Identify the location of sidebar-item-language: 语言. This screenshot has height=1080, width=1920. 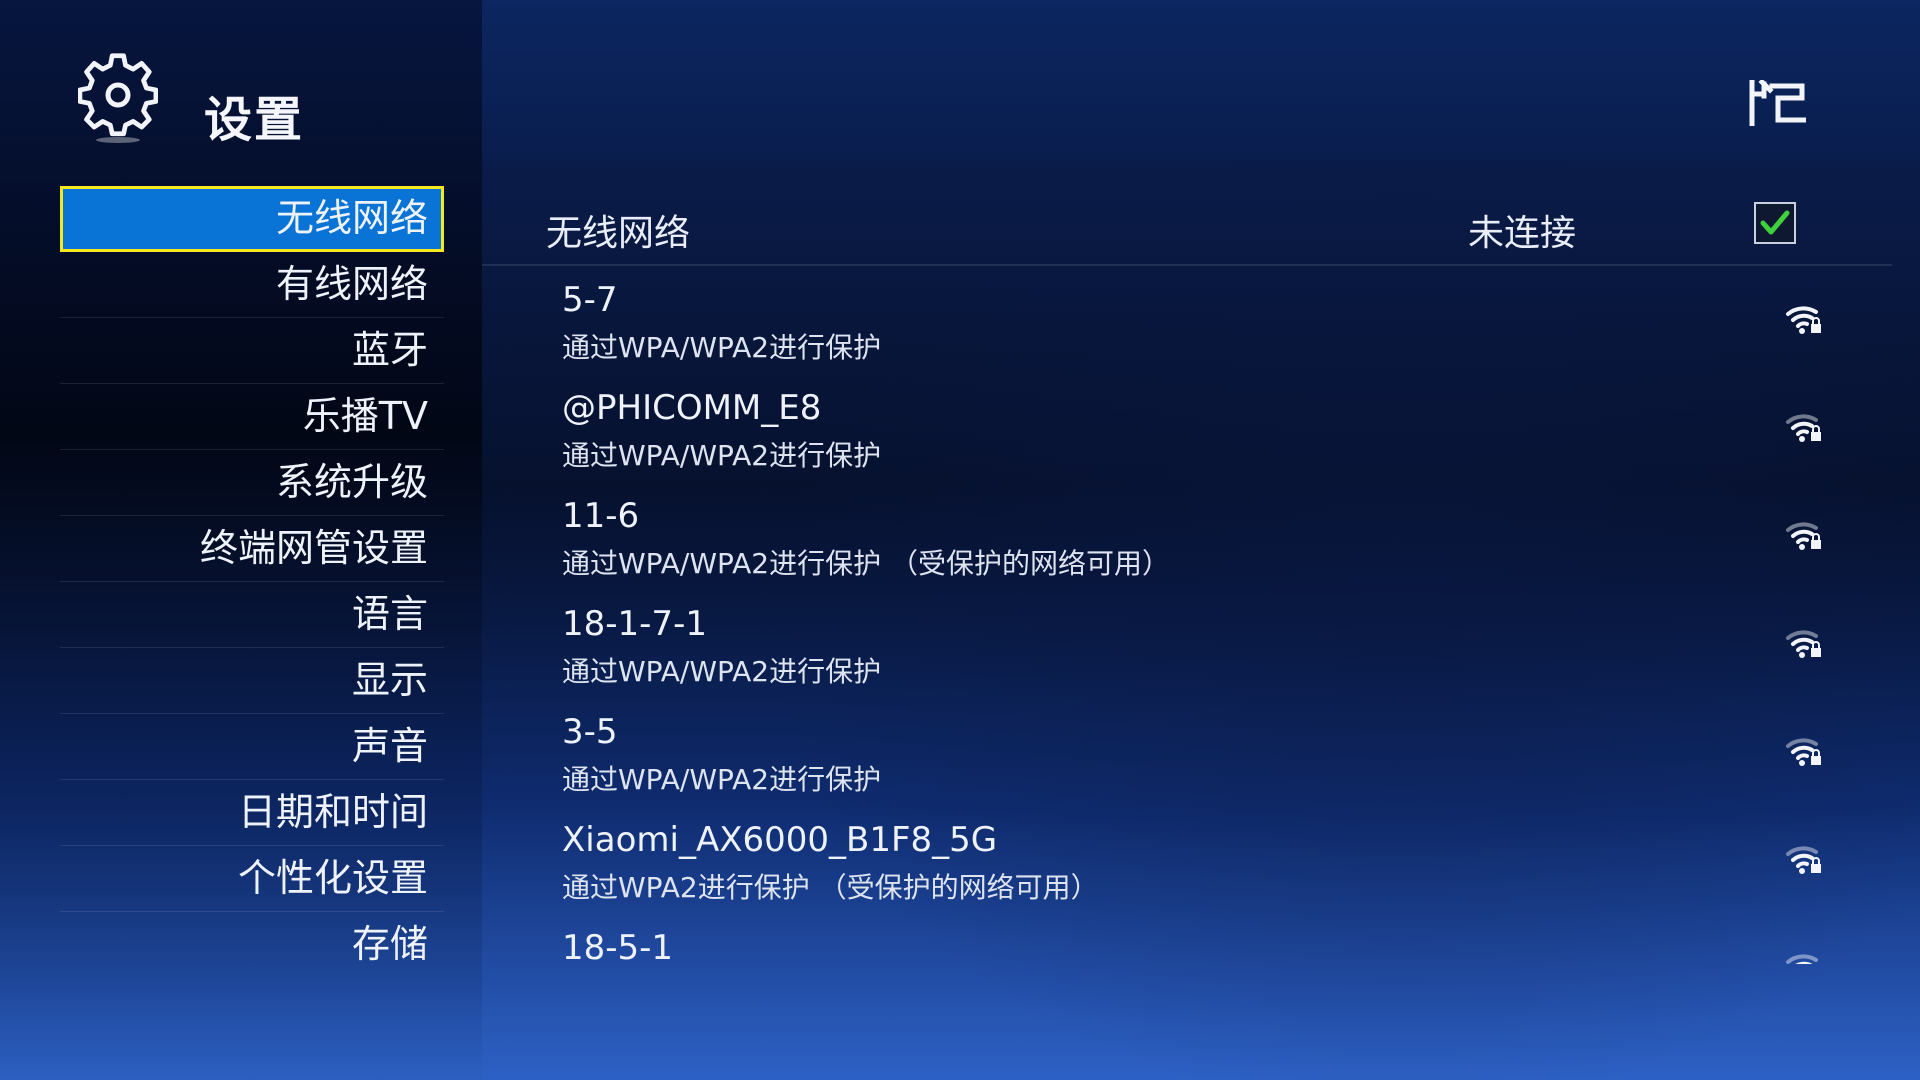
(252, 615).